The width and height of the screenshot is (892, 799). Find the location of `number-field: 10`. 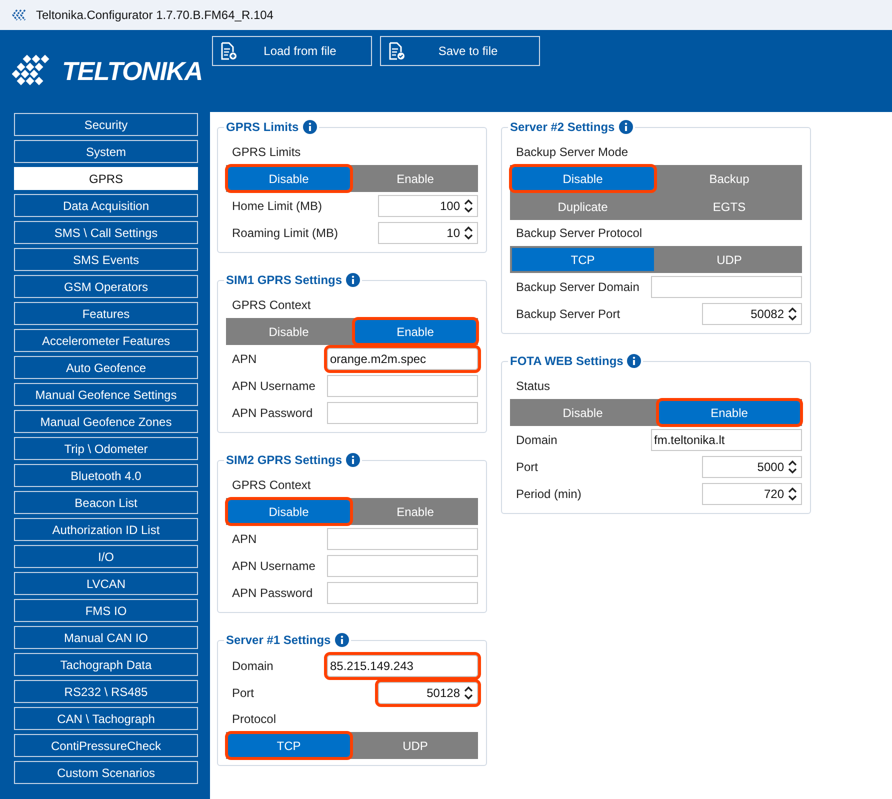

number-field: 10 is located at coordinates (428, 233).